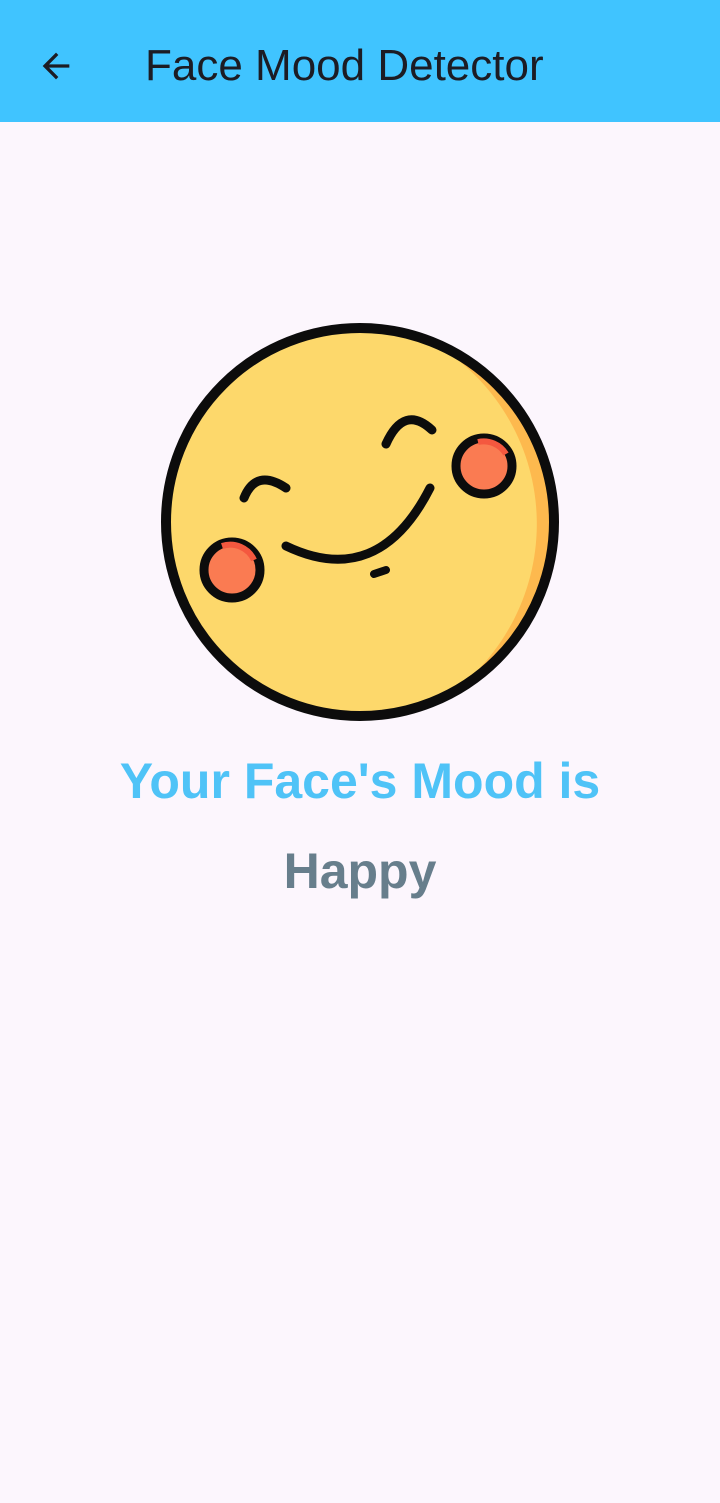 This screenshot has width=720, height=1503. I want to click on back-button, so click(56, 66).